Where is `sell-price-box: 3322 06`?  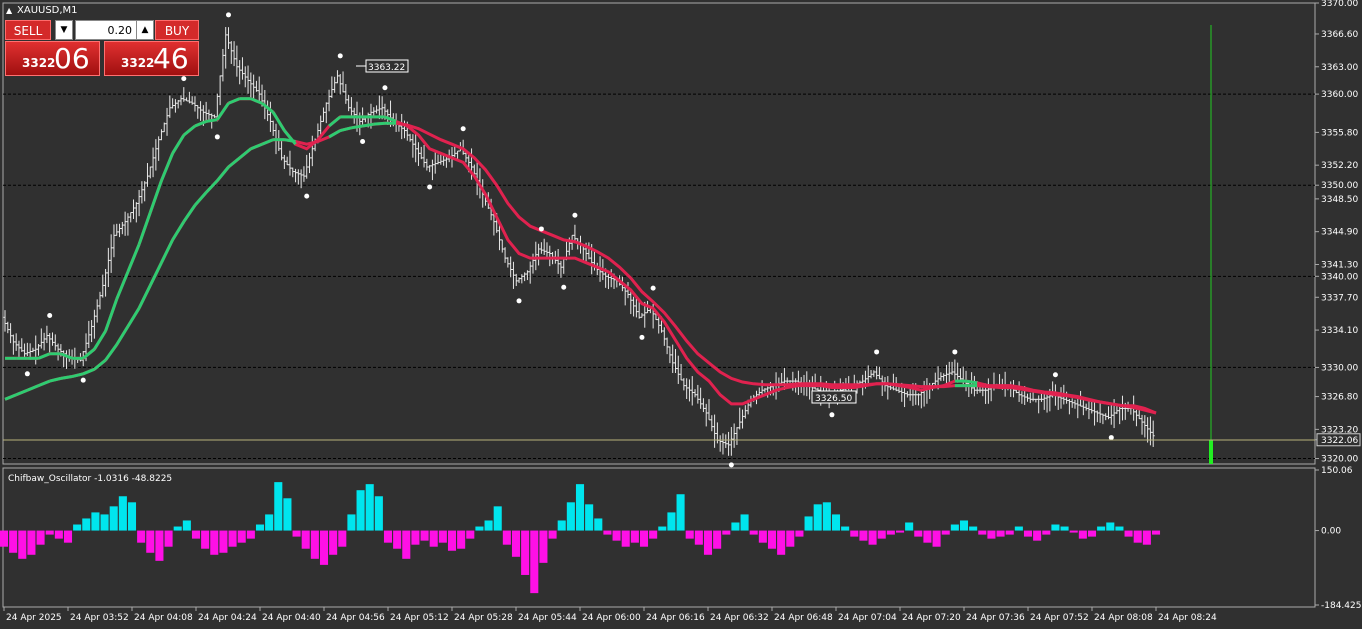 sell-price-box: 3322 06 is located at coordinates (52, 58).